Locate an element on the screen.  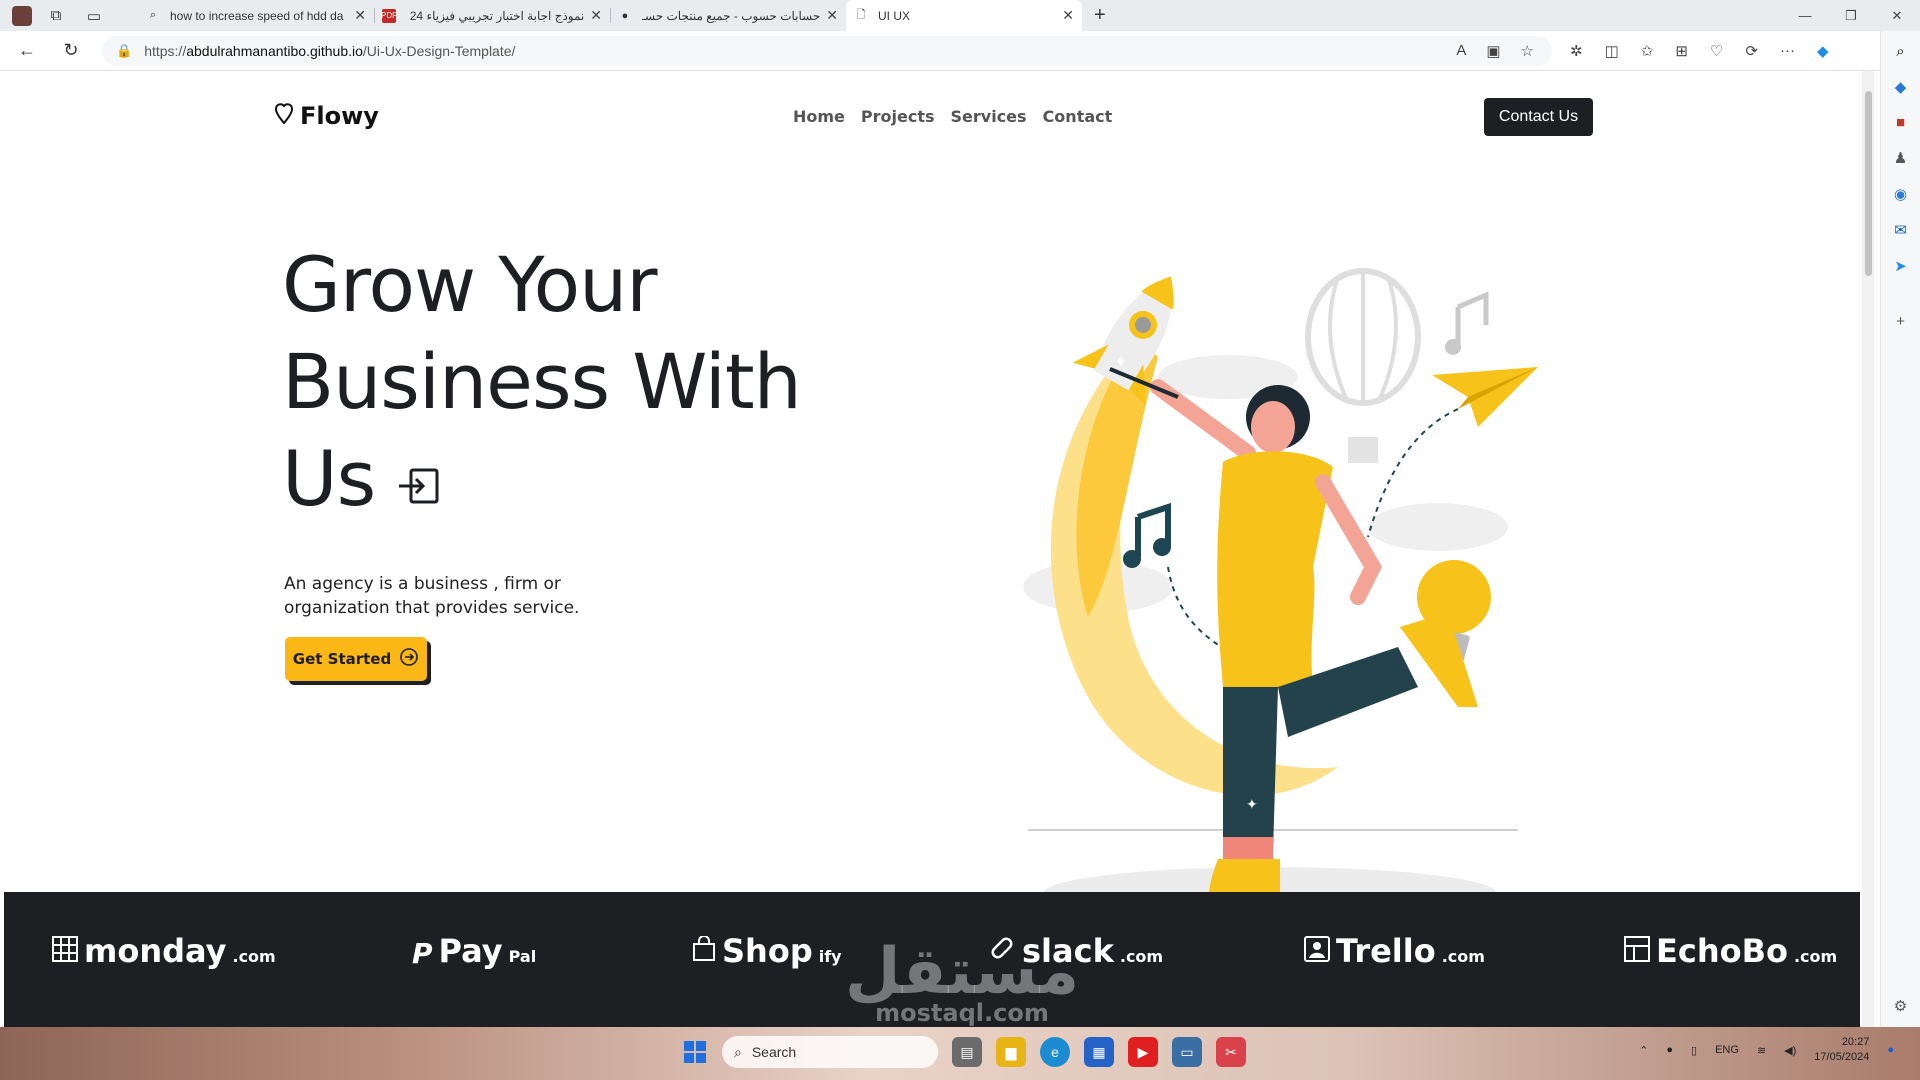
shopping-tag-icon: ◆ is located at coordinates (1901, 87).